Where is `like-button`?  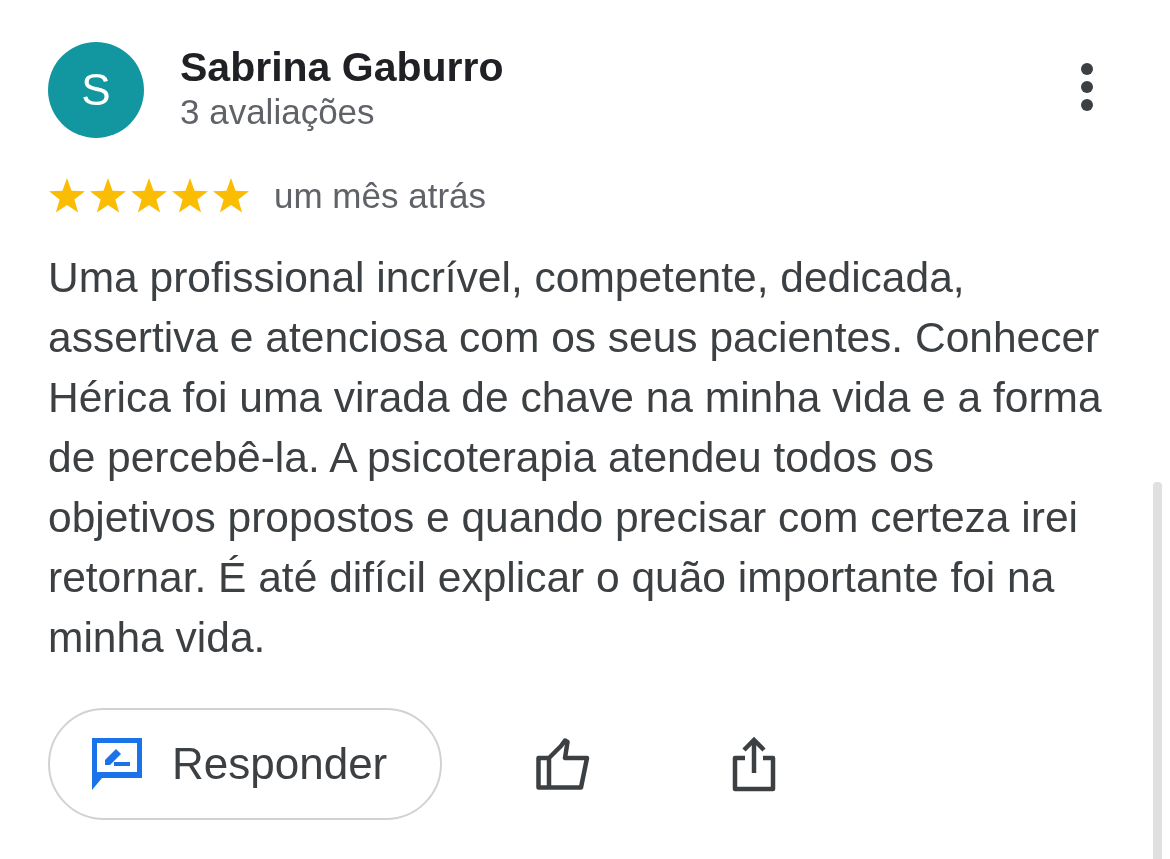
like-button is located at coordinates (563, 764).